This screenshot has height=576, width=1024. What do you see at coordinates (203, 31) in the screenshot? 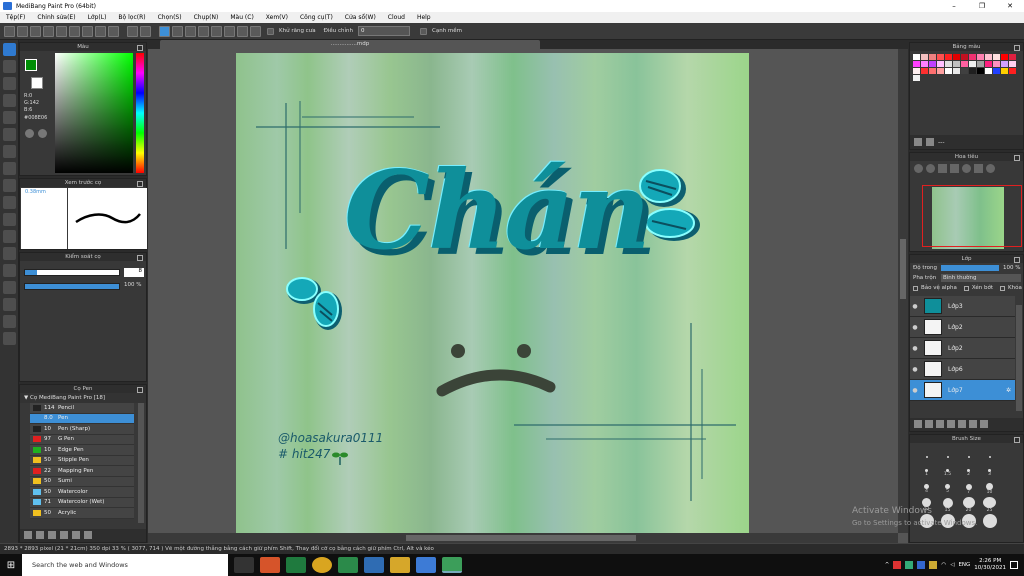
I see `snap-vanish-icon` at bounding box center [203, 31].